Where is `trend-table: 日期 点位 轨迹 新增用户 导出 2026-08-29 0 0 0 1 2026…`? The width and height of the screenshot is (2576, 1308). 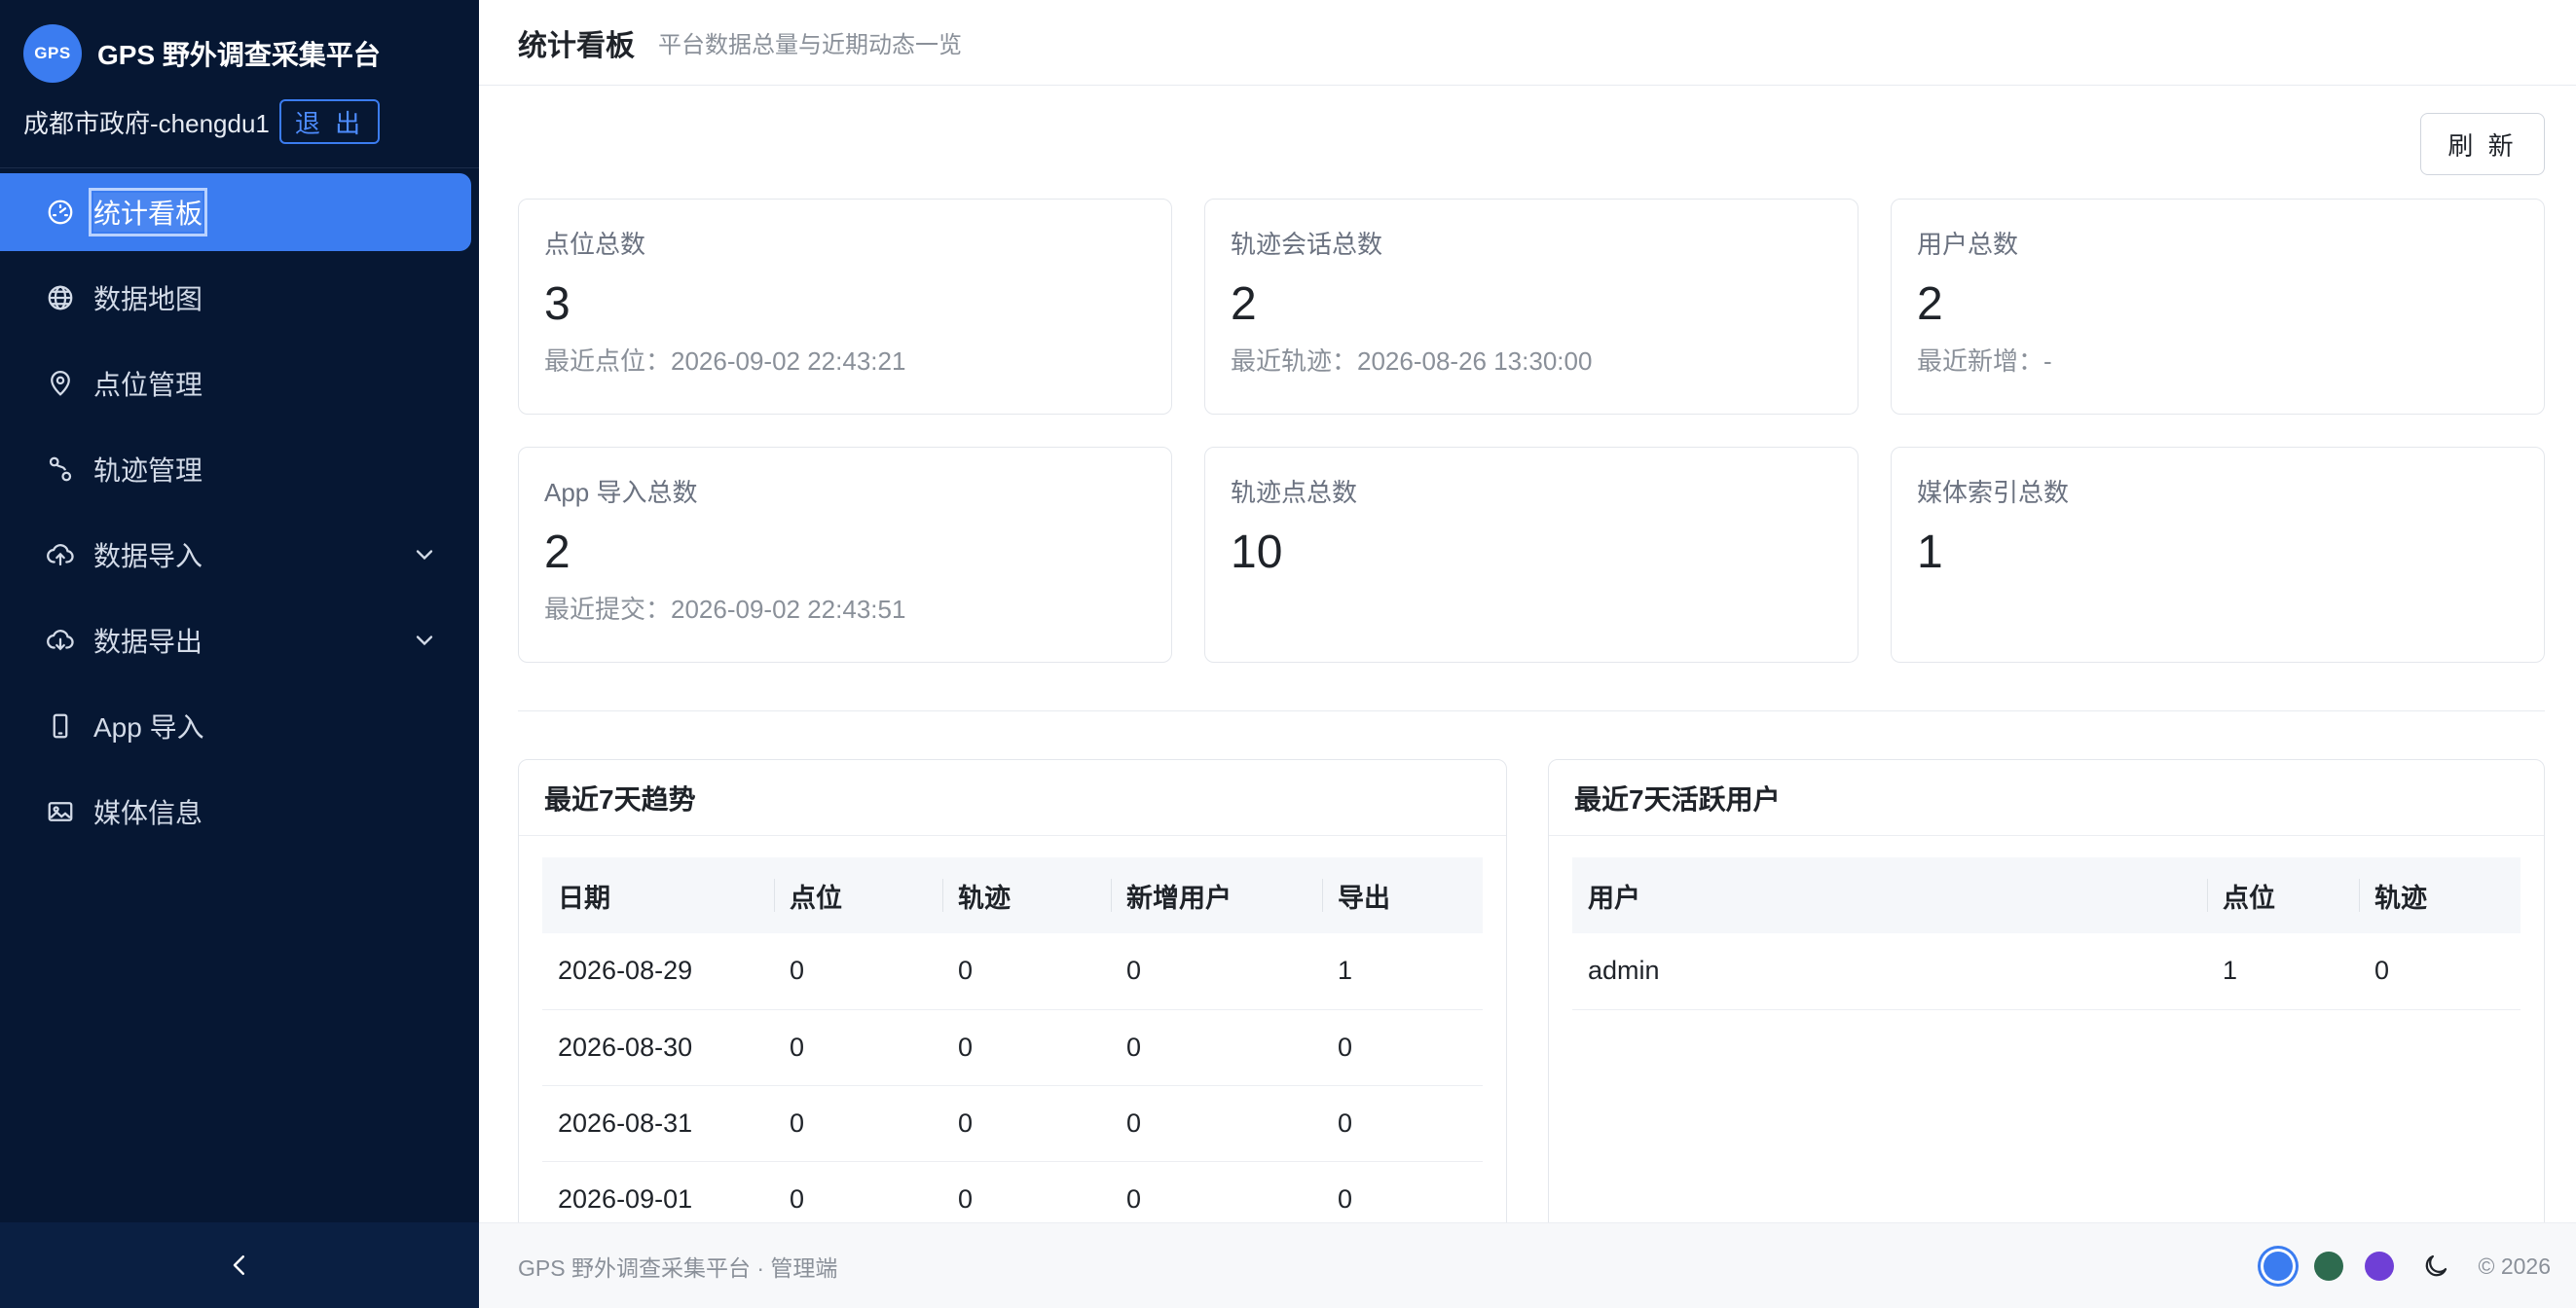
trend-table: 日期 点位 轨迹 新增用户 导出 2026-08-29 0 0 0 1 2026… is located at coordinates (1012, 1047).